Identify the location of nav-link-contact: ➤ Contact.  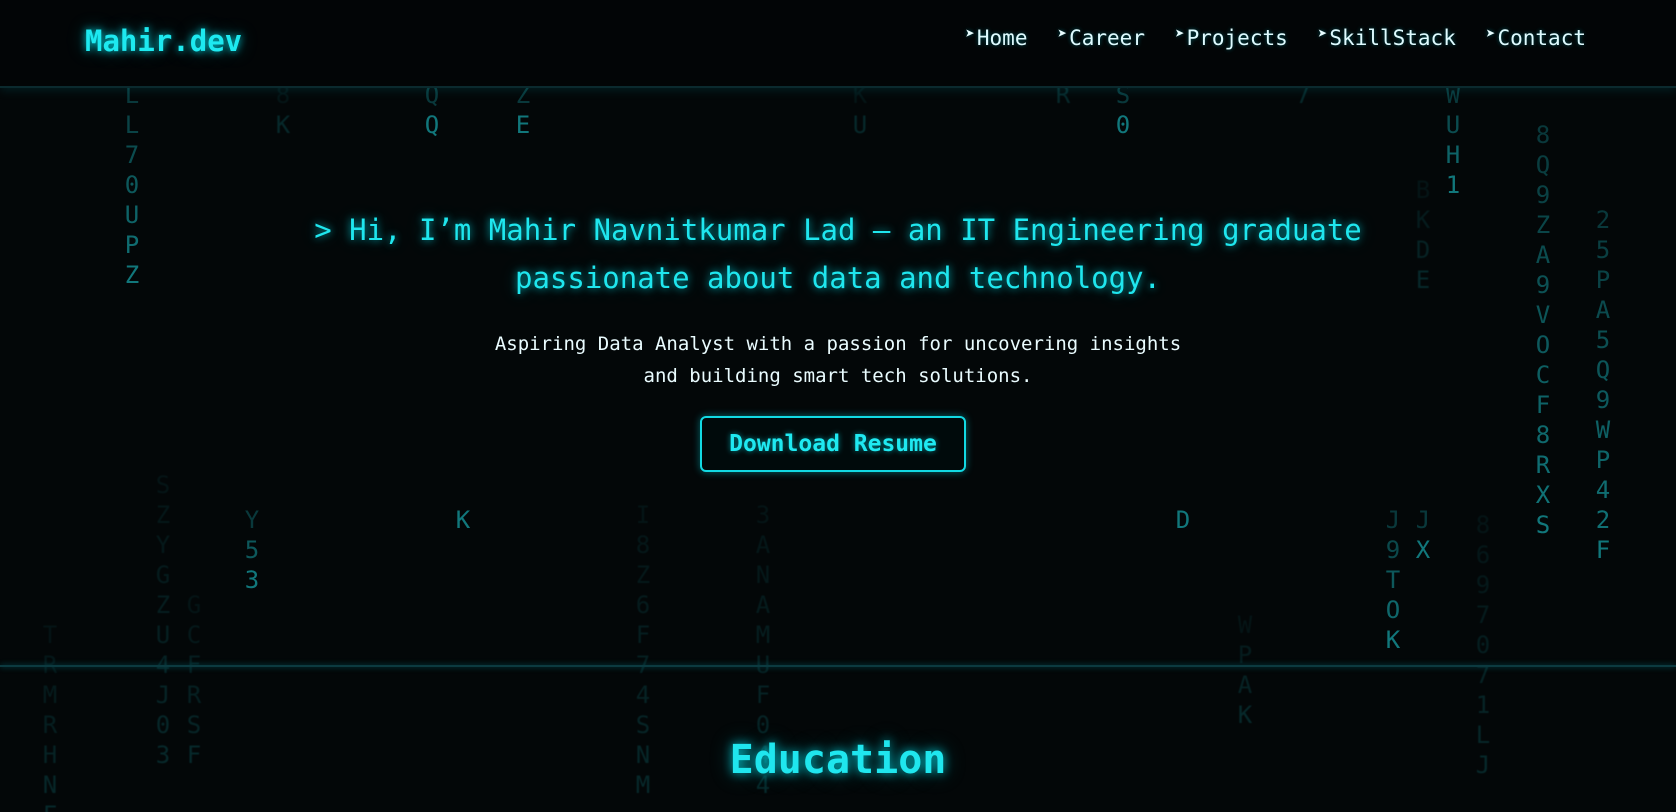
(1535, 37).